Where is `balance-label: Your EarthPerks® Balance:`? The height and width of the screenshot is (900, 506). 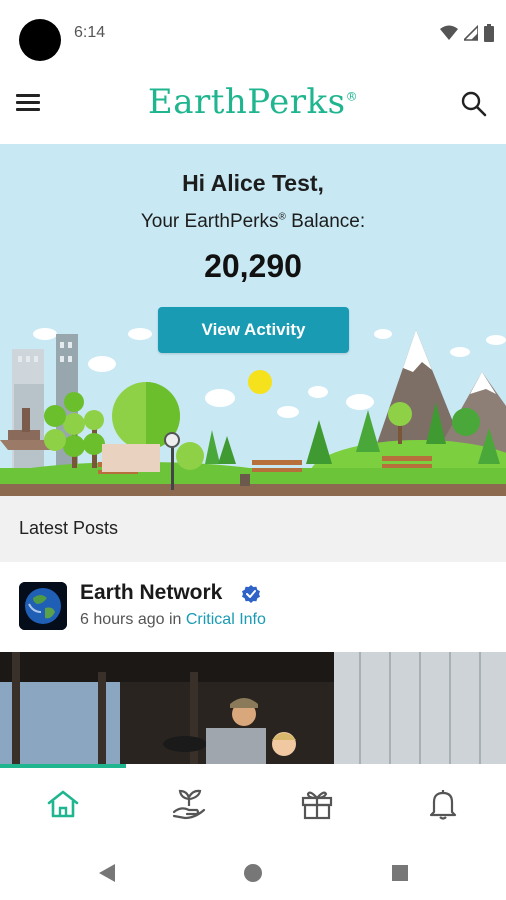
balance-label: Your EarthPerks® Balance: is located at coordinates (253, 222).